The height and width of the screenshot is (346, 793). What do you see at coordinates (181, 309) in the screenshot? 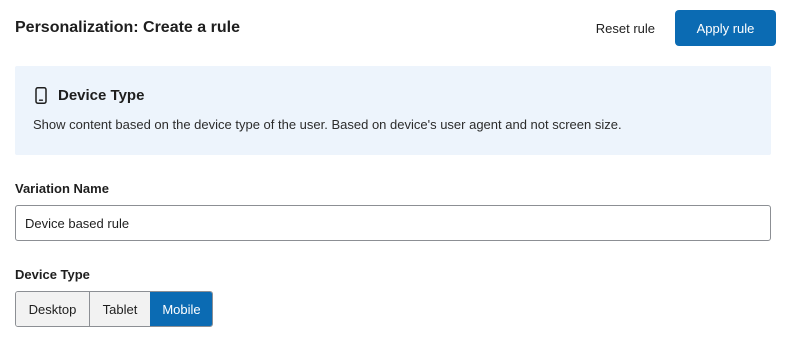
I see `device-option-mobile: Mobile` at bounding box center [181, 309].